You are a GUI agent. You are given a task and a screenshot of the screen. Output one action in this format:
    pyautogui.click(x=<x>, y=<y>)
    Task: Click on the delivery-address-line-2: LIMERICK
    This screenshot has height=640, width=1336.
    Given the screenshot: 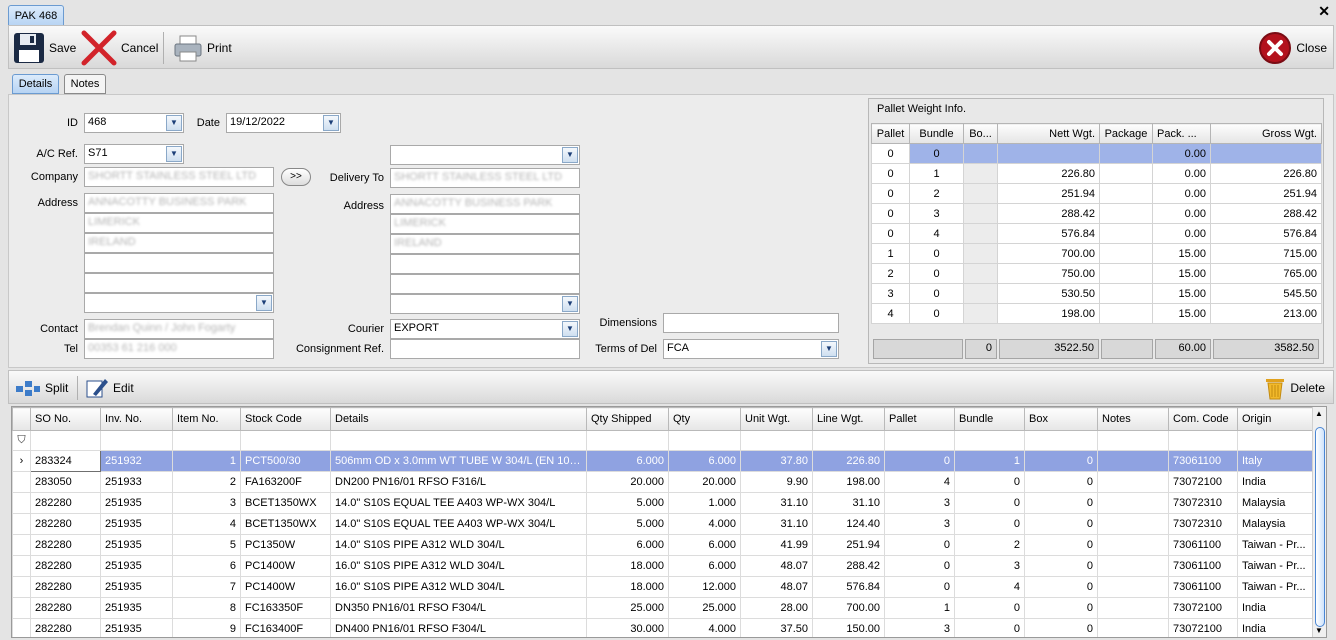 What is the action you would take?
    pyautogui.click(x=485, y=224)
    